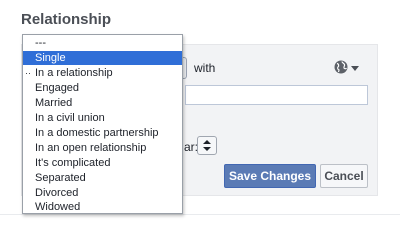  What do you see at coordinates (102, 148) in the screenshot?
I see `option-open-relationship: In an open relationship` at bounding box center [102, 148].